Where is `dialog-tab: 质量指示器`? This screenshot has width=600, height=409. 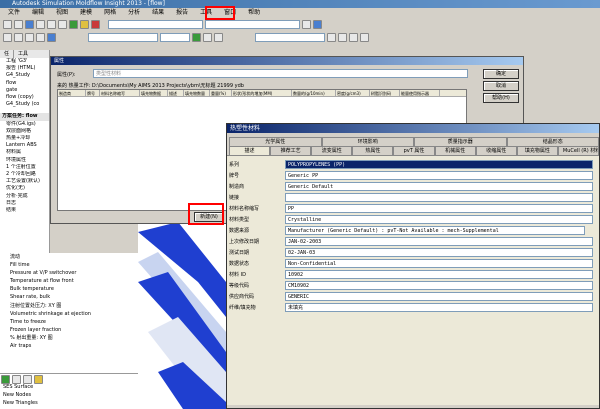 dialog-tab: 质量指示器 is located at coordinates (460, 141).